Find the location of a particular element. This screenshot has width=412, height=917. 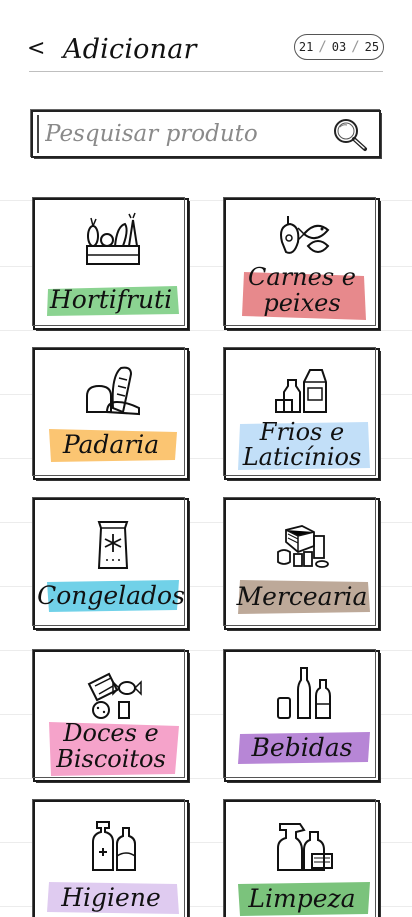

search-input is located at coordinates (180, 134).